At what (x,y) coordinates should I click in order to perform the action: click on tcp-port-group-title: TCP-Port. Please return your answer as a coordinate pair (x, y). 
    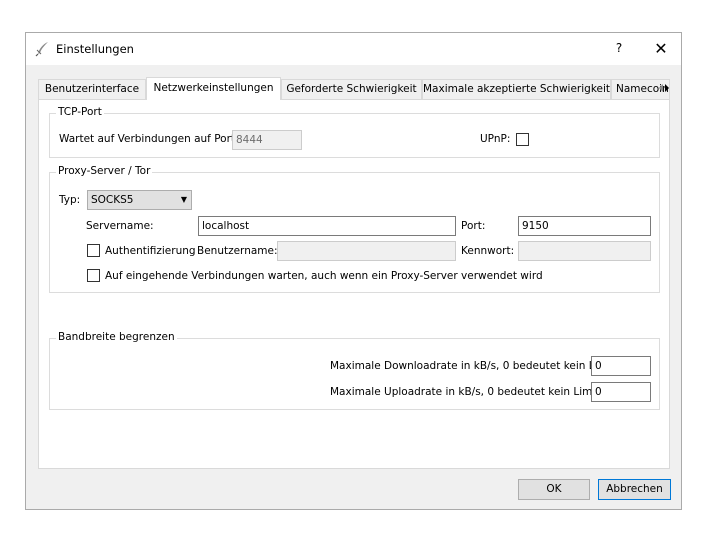
    Looking at the image, I should click on (80, 112).